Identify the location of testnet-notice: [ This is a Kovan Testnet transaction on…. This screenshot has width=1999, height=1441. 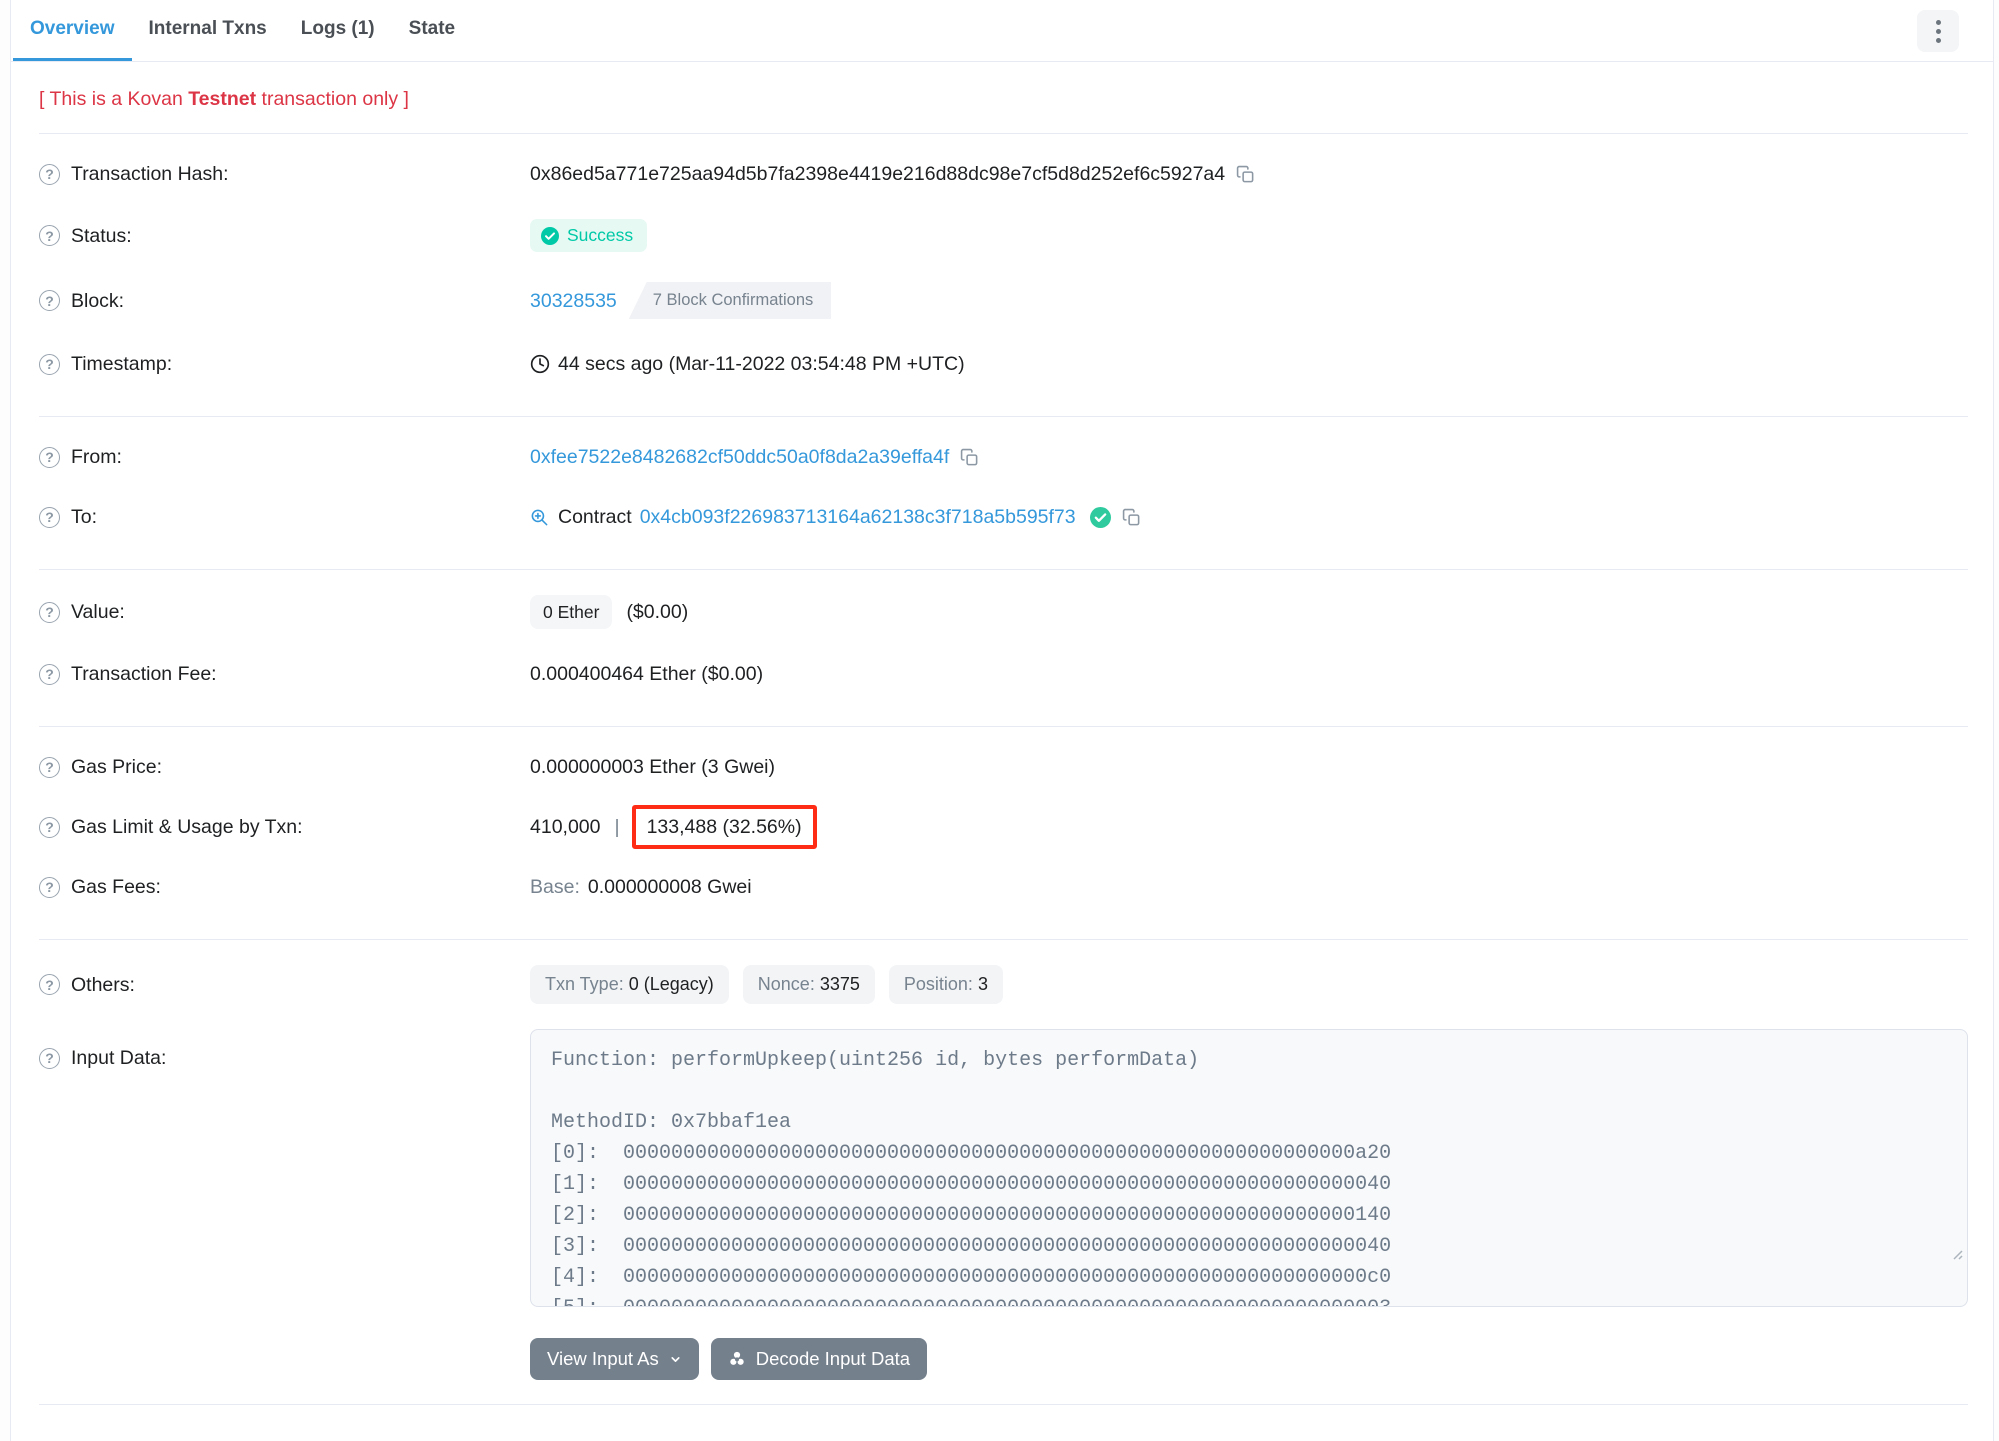
(224, 99).